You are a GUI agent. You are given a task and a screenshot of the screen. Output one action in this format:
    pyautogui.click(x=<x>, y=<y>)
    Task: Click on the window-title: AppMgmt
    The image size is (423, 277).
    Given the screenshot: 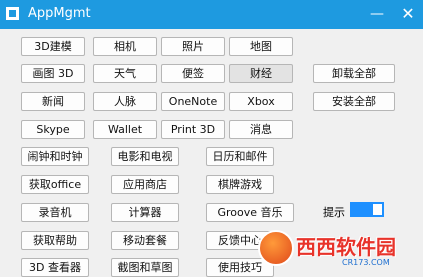 What is the action you would take?
    pyautogui.click(x=59, y=13)
    